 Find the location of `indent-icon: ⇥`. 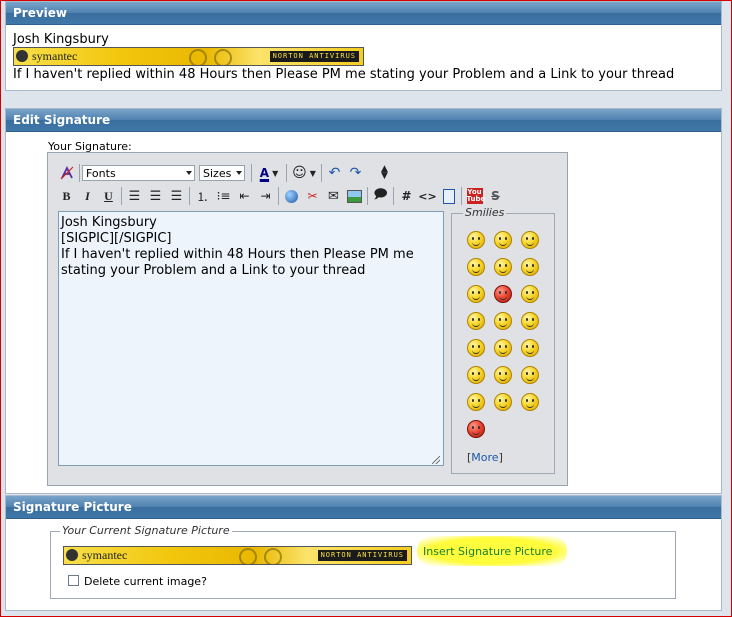

indent-icon: ⇥ is located at coordinates (265, 196).